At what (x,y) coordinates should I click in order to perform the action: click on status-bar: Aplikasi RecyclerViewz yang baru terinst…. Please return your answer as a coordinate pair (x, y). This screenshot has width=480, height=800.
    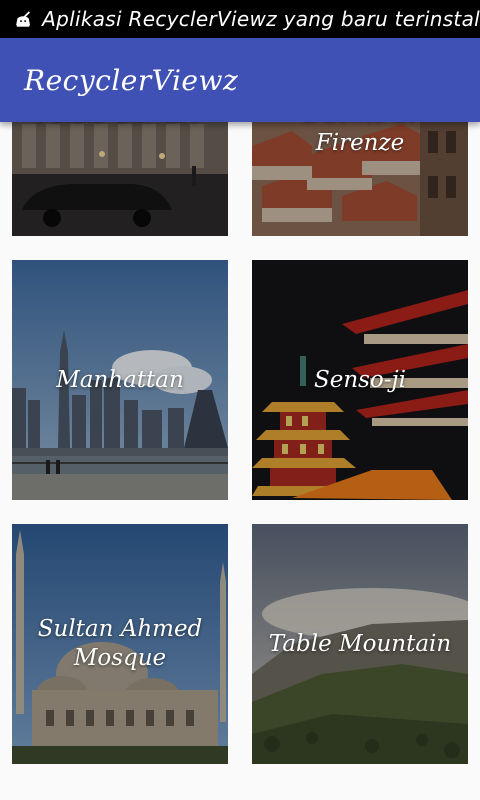
    Looking at the image, I should click on (240, 19).